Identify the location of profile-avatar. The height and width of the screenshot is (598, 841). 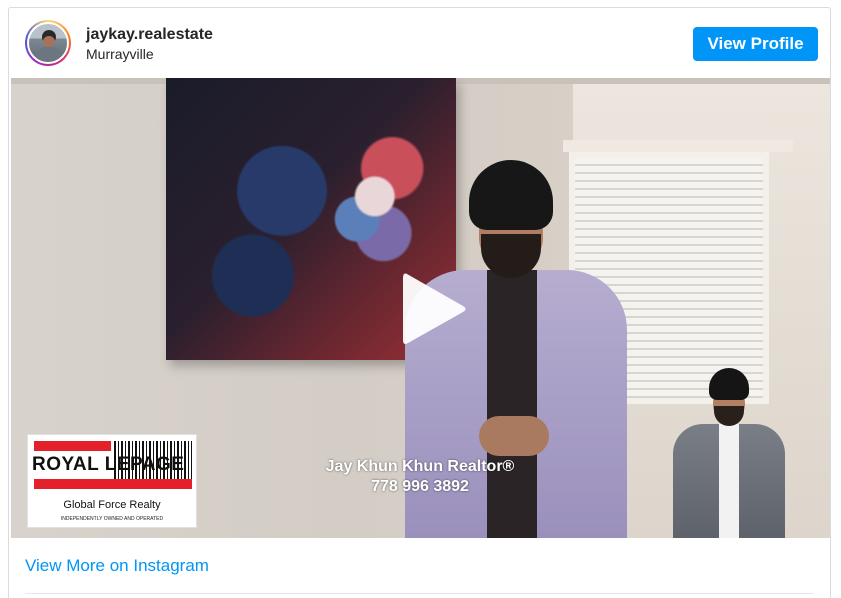
(48, 43).